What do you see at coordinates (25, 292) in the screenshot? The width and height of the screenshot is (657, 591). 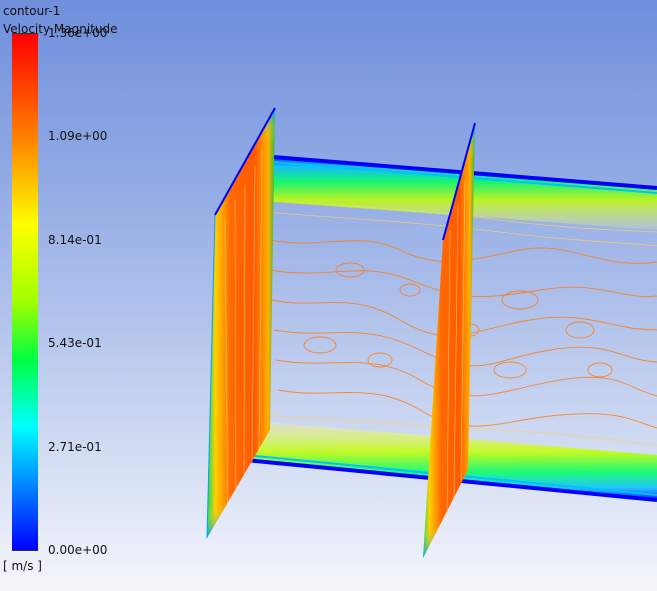 I see `color-legend-bar` at bounding box center [25, 292].